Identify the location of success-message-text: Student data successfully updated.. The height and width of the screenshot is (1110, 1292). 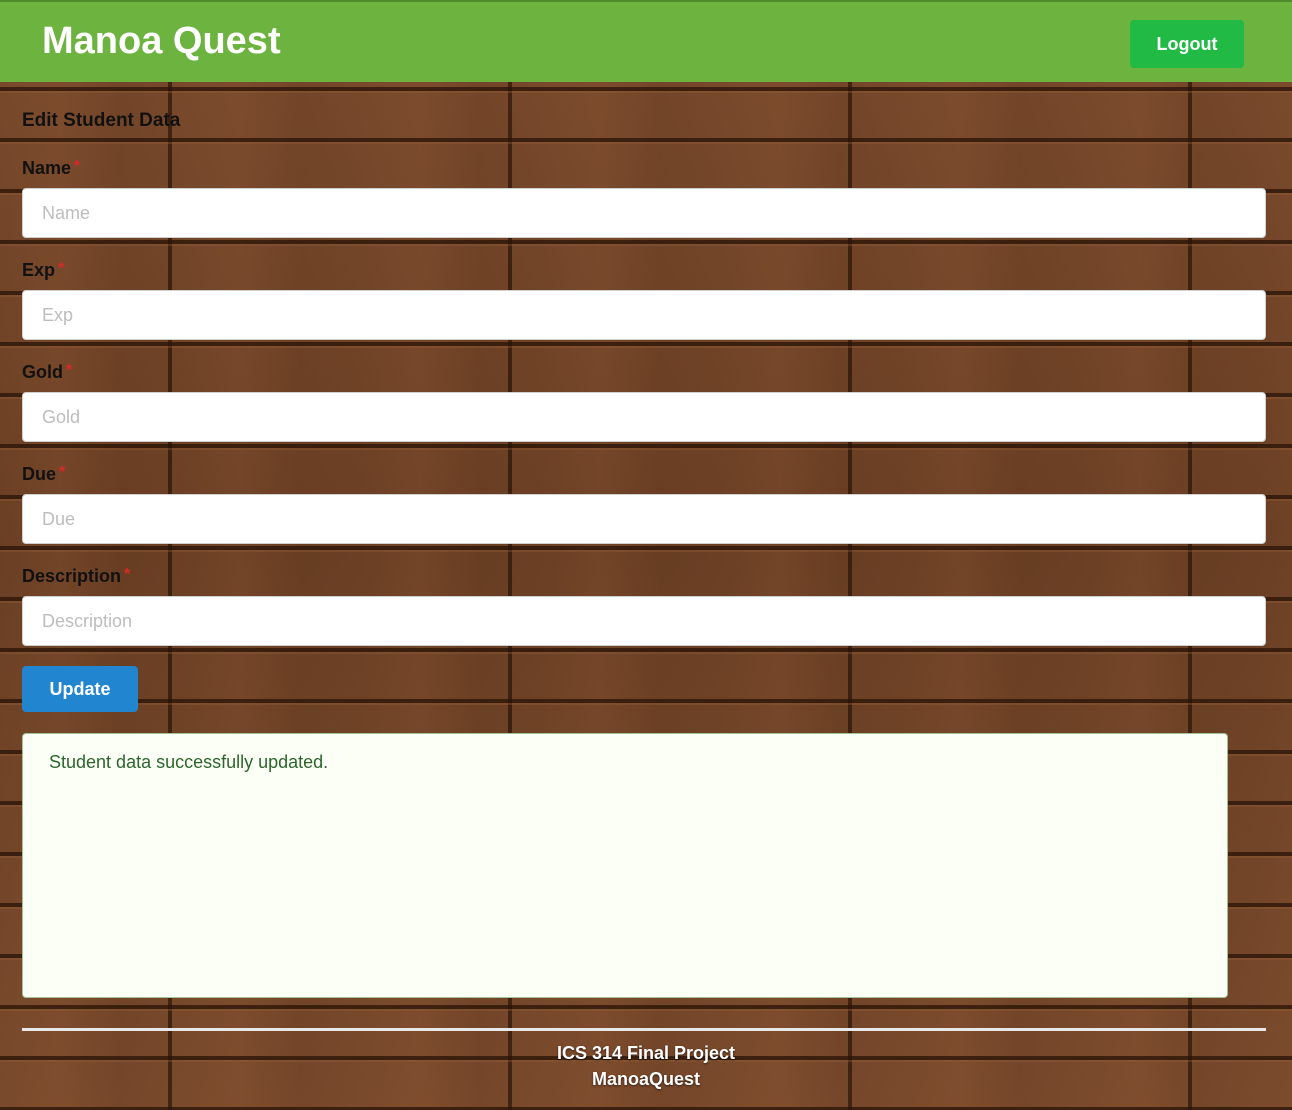
(189, 762).